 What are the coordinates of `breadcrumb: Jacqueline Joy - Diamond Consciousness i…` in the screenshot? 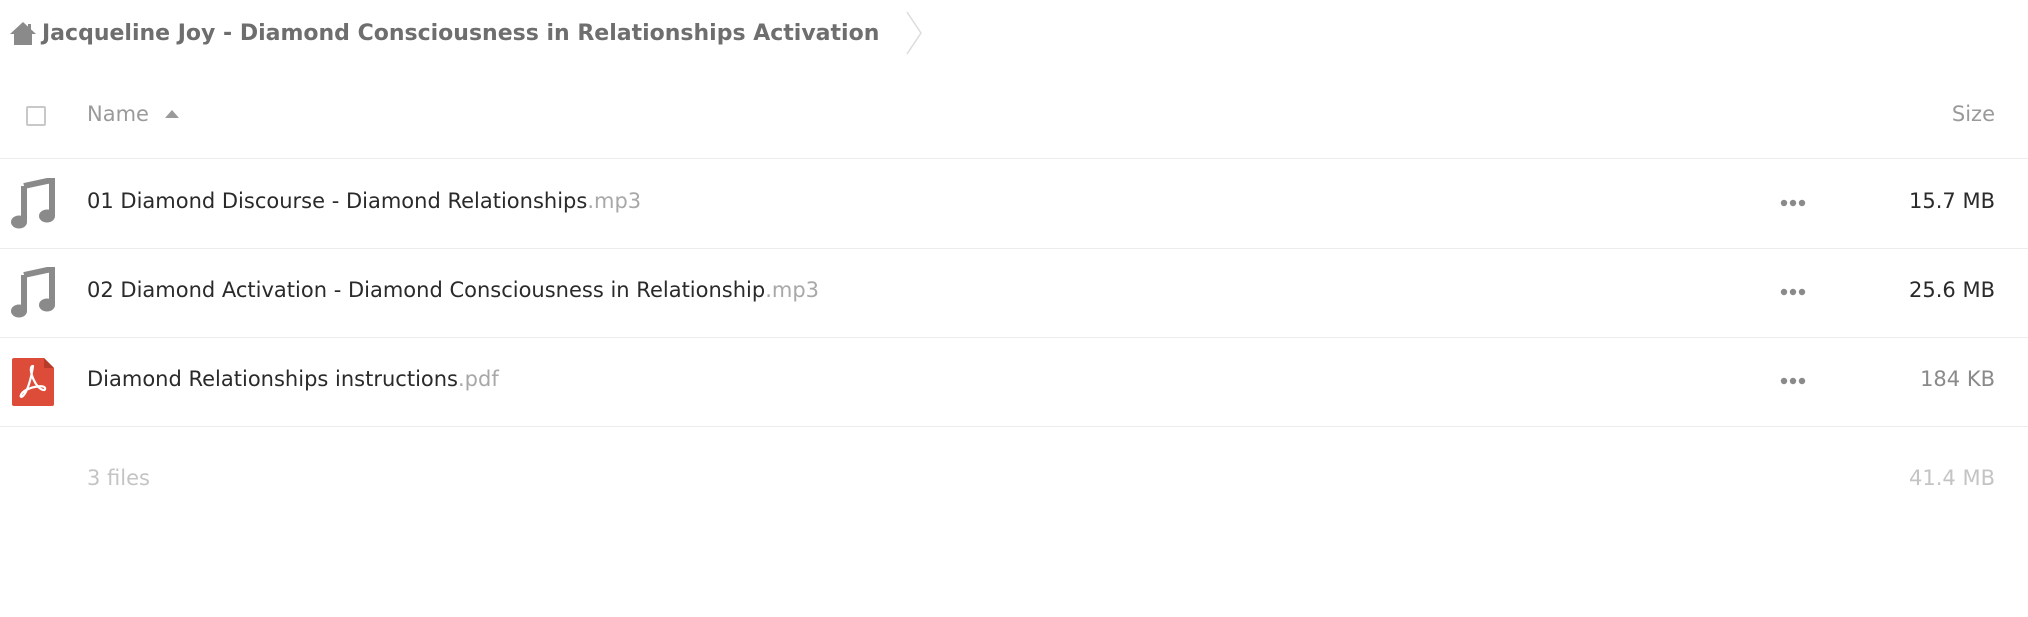 It's located at (466, 33).